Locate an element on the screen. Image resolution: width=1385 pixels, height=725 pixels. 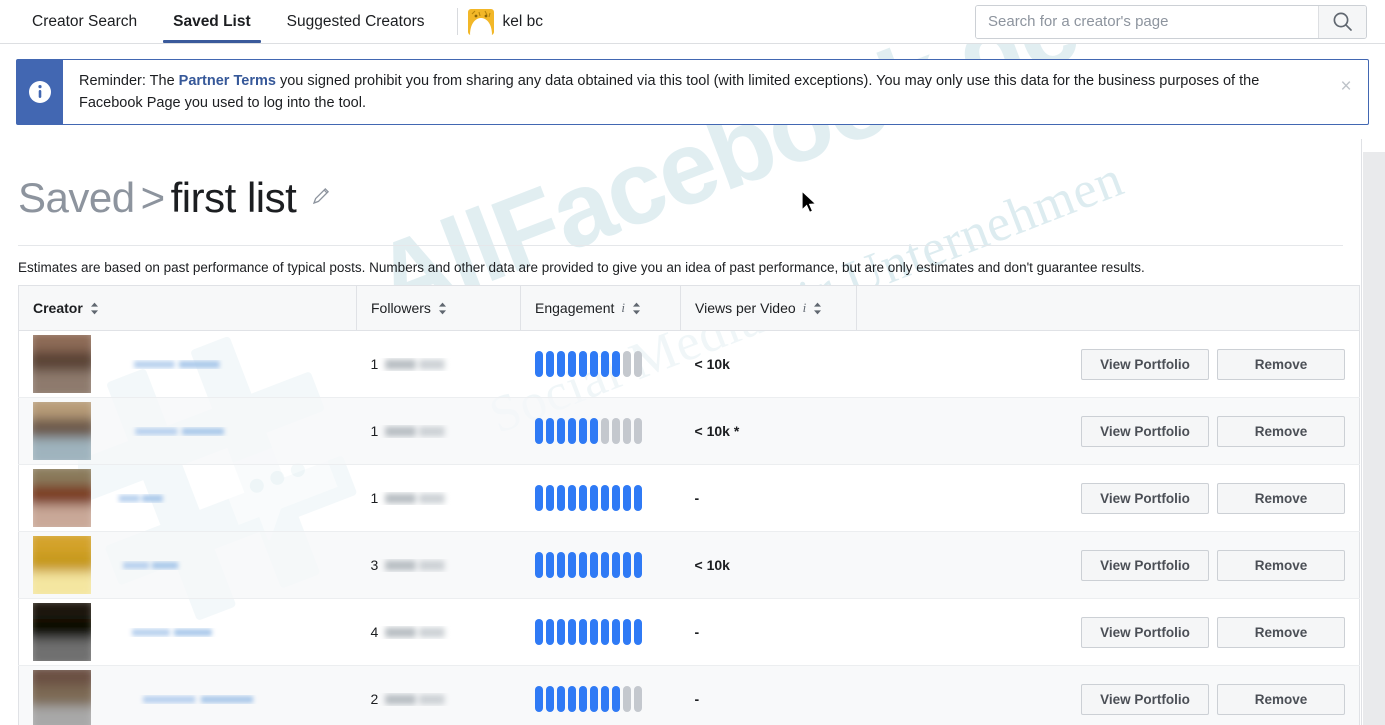
column-header-engagement: Engagement i is located at coordinates (600, 308).